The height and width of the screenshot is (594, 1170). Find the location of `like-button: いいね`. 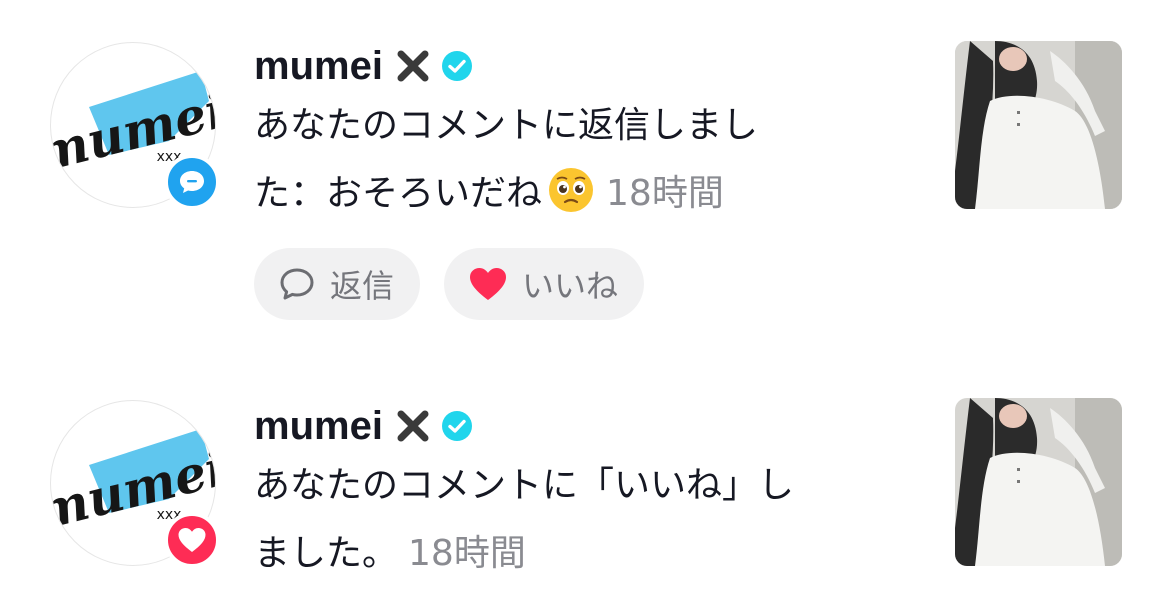

like-button: いいね is located at coordinates (544, 284).